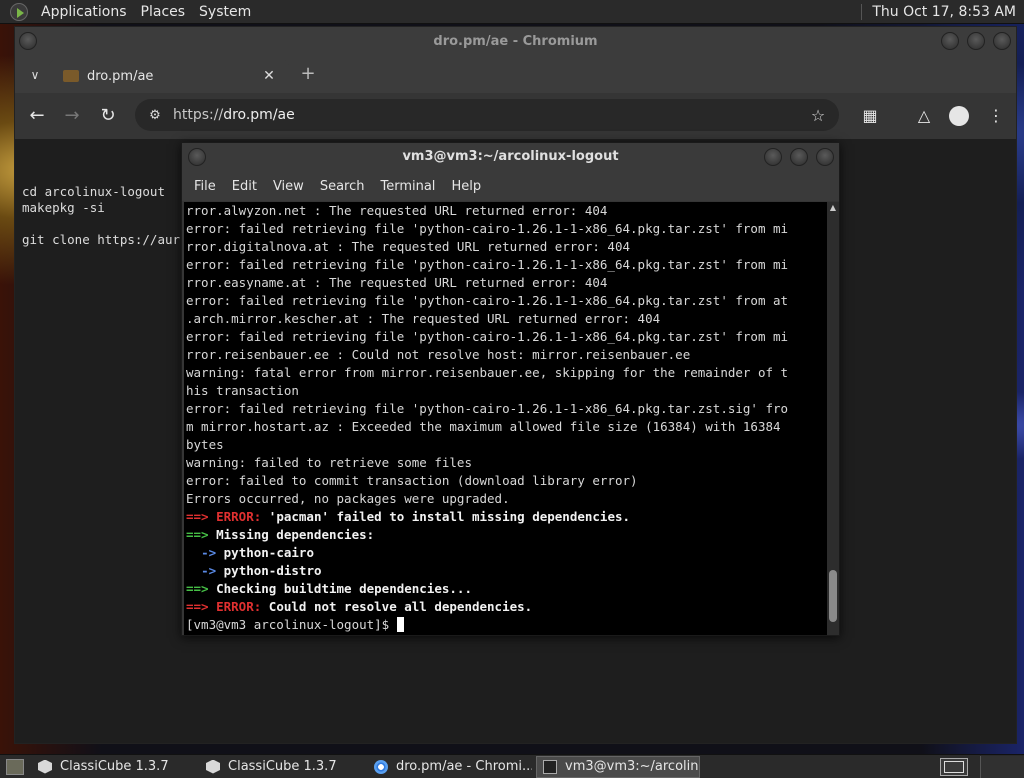 The width and height of the screenshot is (1024, 778). Describe the element at coordinates (400, 624) in the screenshot. I see `text-cursor` at that location.